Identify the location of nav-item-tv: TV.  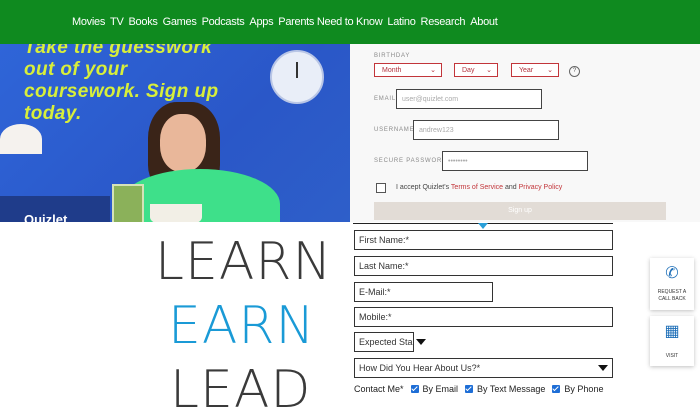
(117, 22).